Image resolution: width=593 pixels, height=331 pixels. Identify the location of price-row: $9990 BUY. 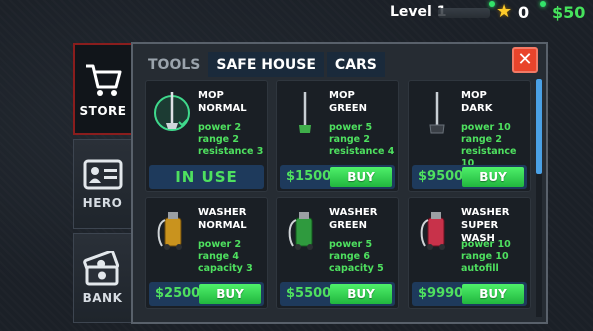
(469, 294).